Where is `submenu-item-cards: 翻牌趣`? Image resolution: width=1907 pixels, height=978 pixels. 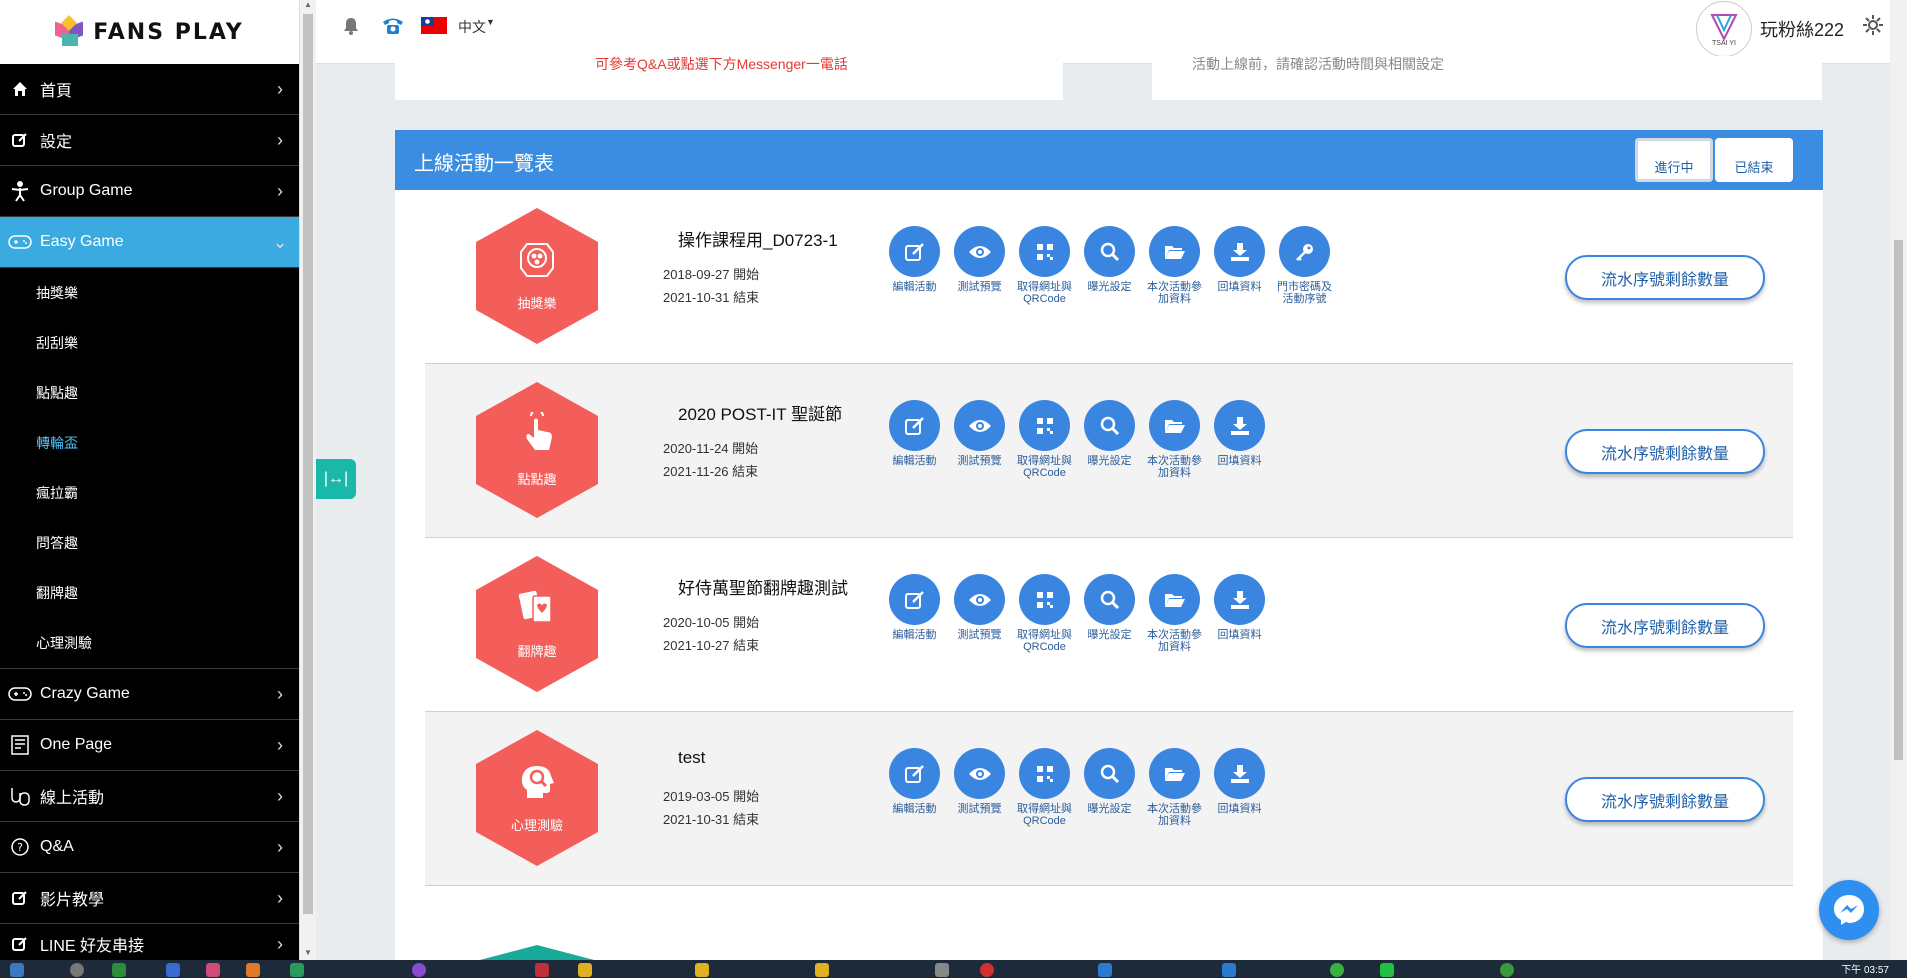 submenu-item-cards: 翻牌趣 is located at coordinates (149, 593).